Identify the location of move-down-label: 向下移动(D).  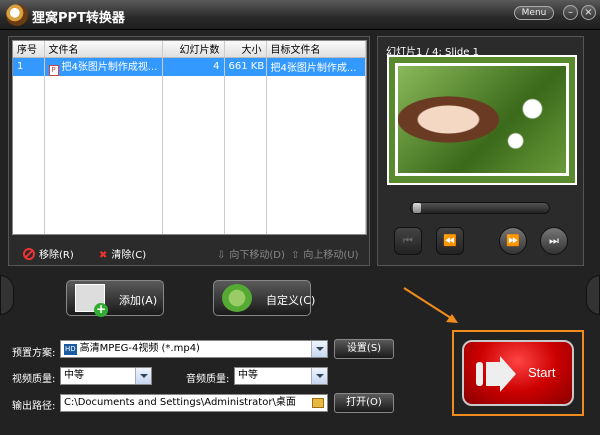
(257, 255).